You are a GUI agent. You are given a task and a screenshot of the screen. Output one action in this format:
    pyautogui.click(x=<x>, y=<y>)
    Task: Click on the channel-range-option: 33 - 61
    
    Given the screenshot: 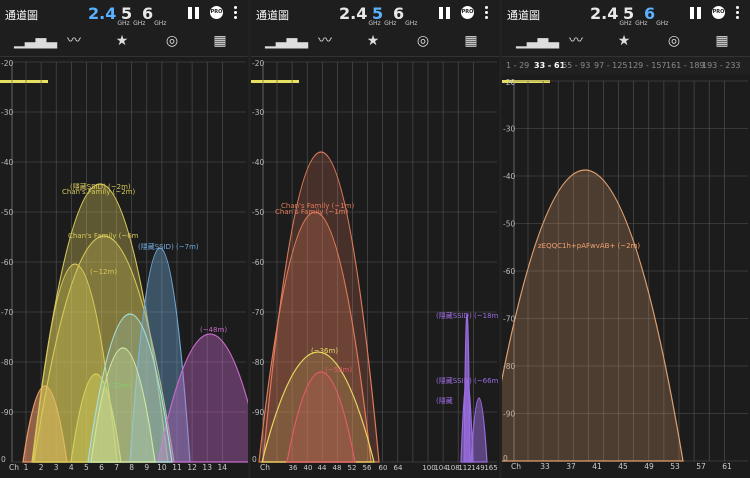 What is the action you would take?
    pyautogui.click(x=549, y=65)
    